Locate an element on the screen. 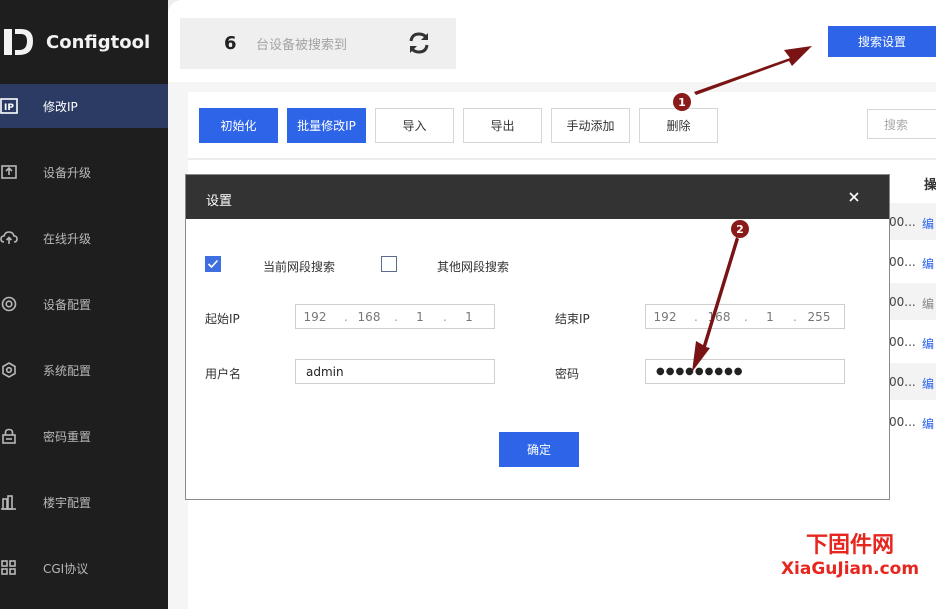 This screenshot has width=936, height=609. confirm-button: 确定 is located at coordinates (539, 449).